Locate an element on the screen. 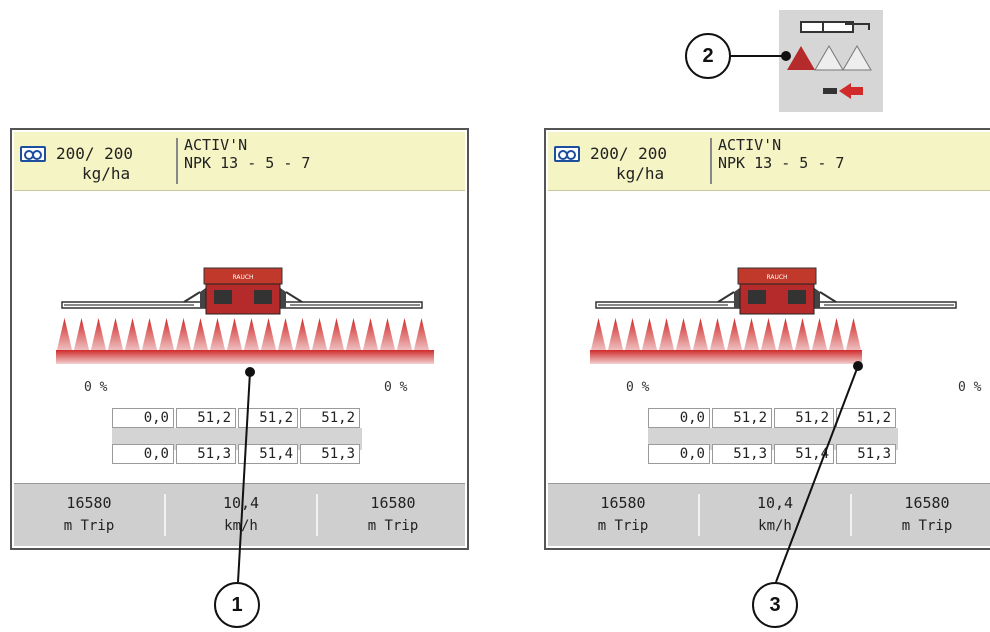  callout-1: 1 is located at coordinates (237, 605).